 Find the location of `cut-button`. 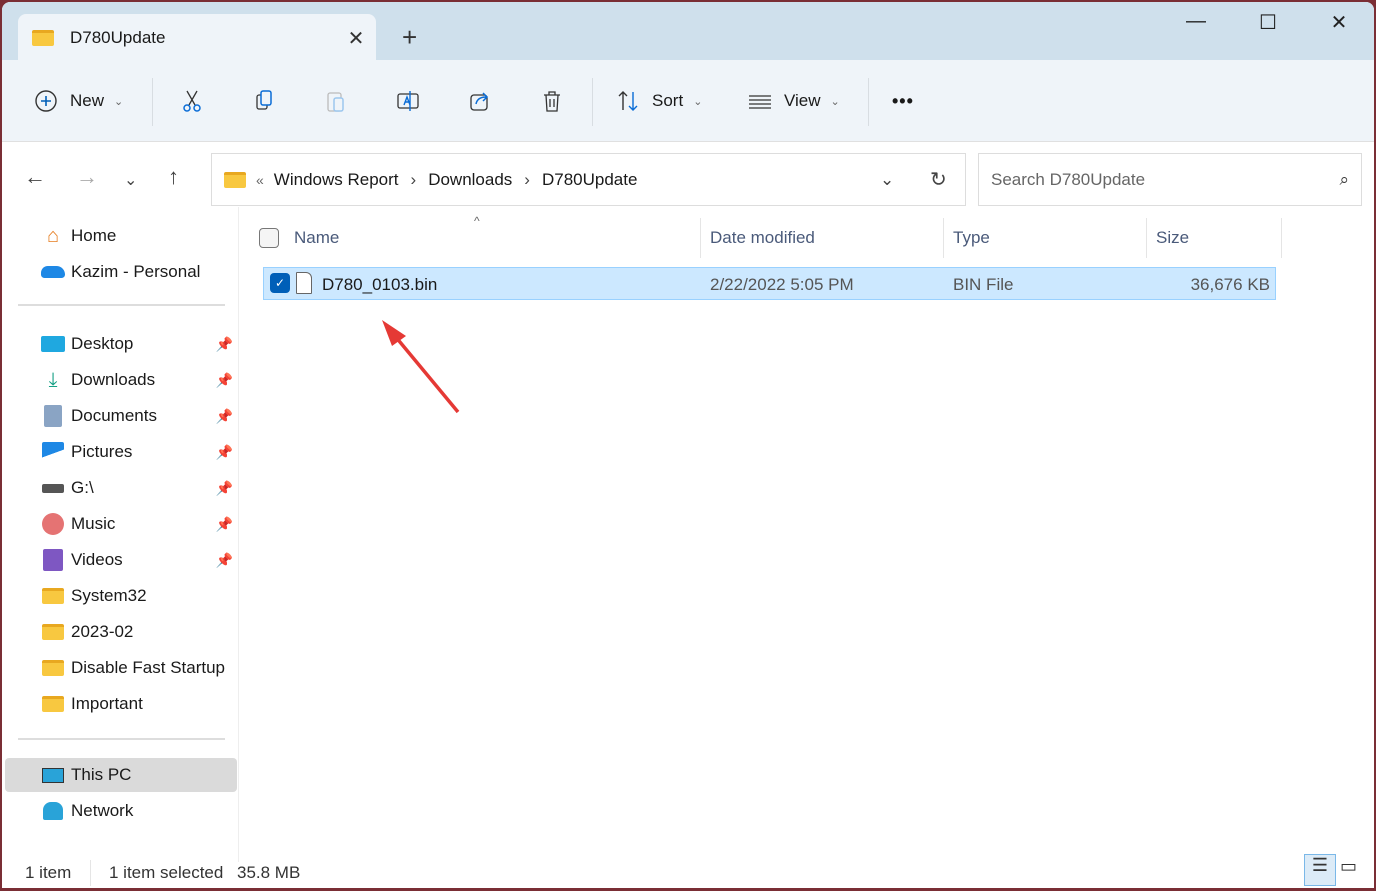

cut-button is located at coordinates (192, 101).